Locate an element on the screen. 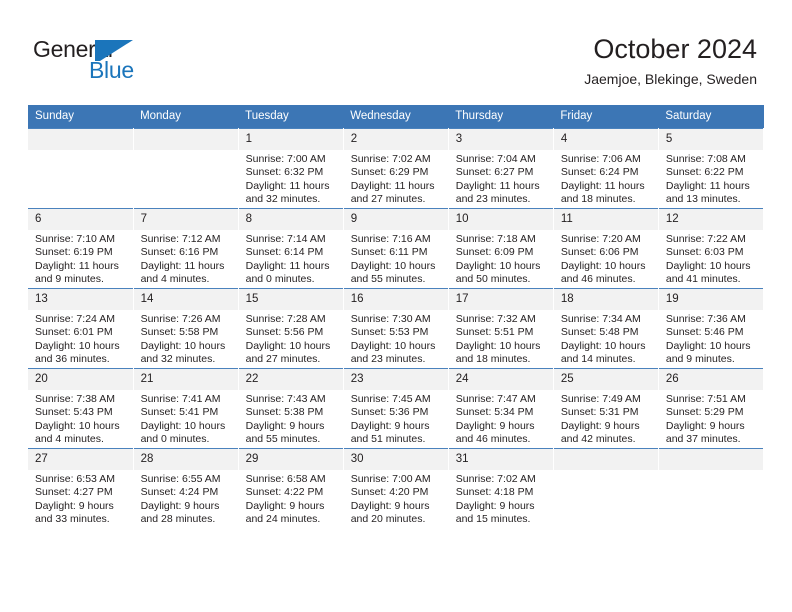 The width and height of the screenshot is (792, 612). day-number: 20 is located at coordinates (80, 379).